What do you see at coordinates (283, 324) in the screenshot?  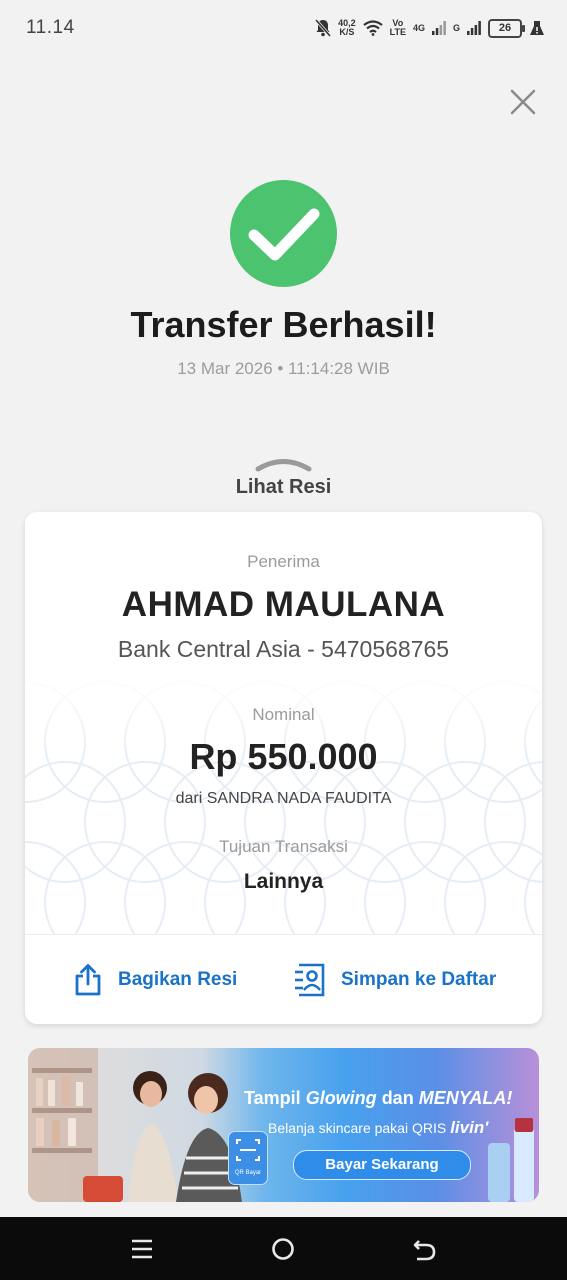 I see `page-title: Transfer Berhasil!` at bounding box center [283, 324].